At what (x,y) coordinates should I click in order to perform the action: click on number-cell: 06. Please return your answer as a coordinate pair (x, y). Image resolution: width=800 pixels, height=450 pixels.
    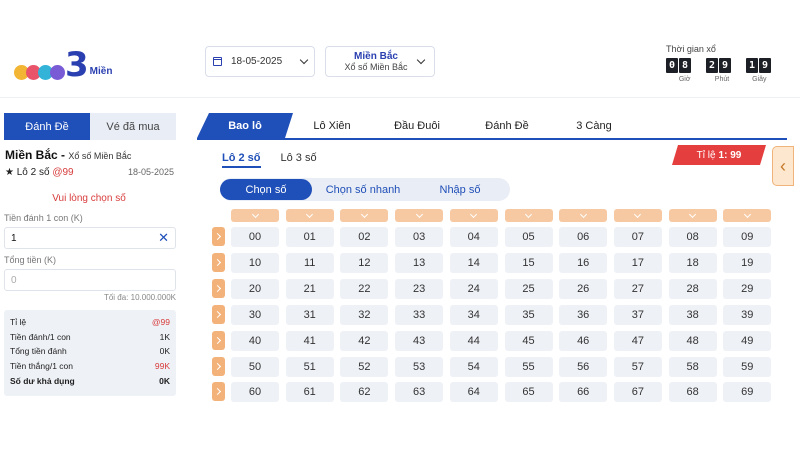
    Looking at the image, I should click on (583, 237).